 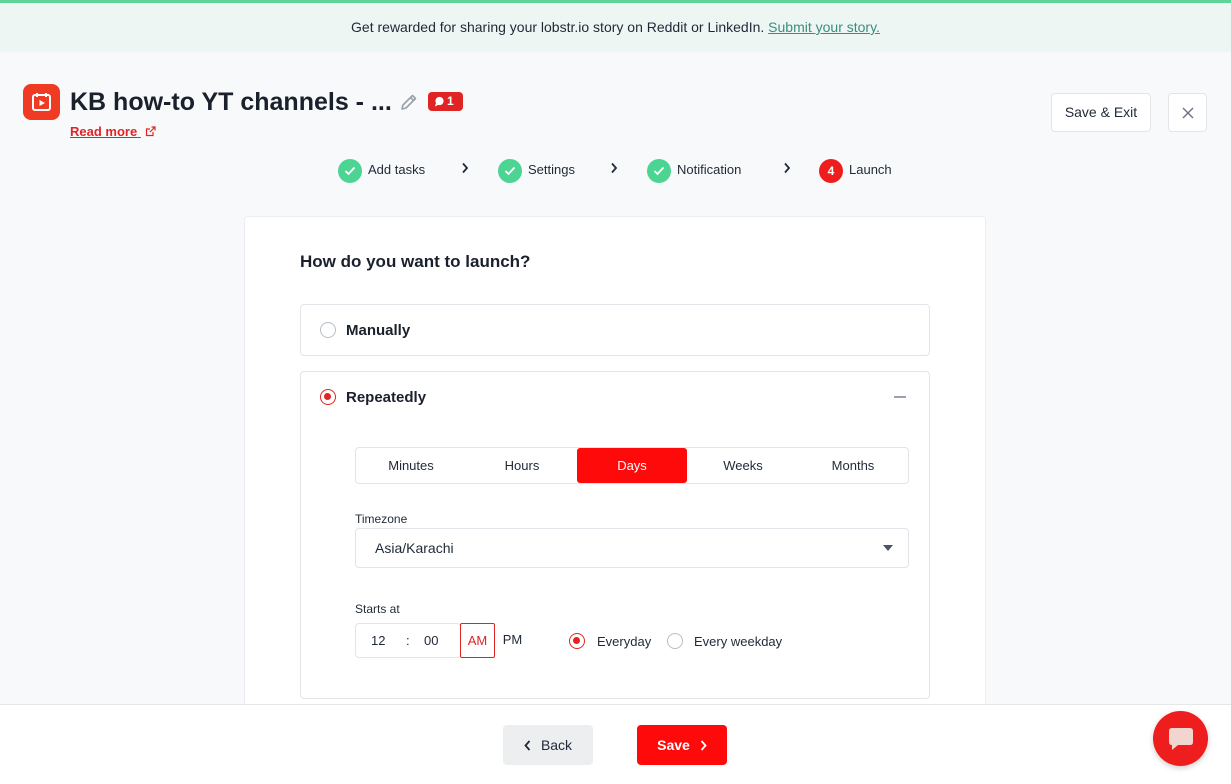 What do you see at coordinates (41, 102) in the screenshot?
I see `youtube-calendar-icon` at bounding box center [41, 102].